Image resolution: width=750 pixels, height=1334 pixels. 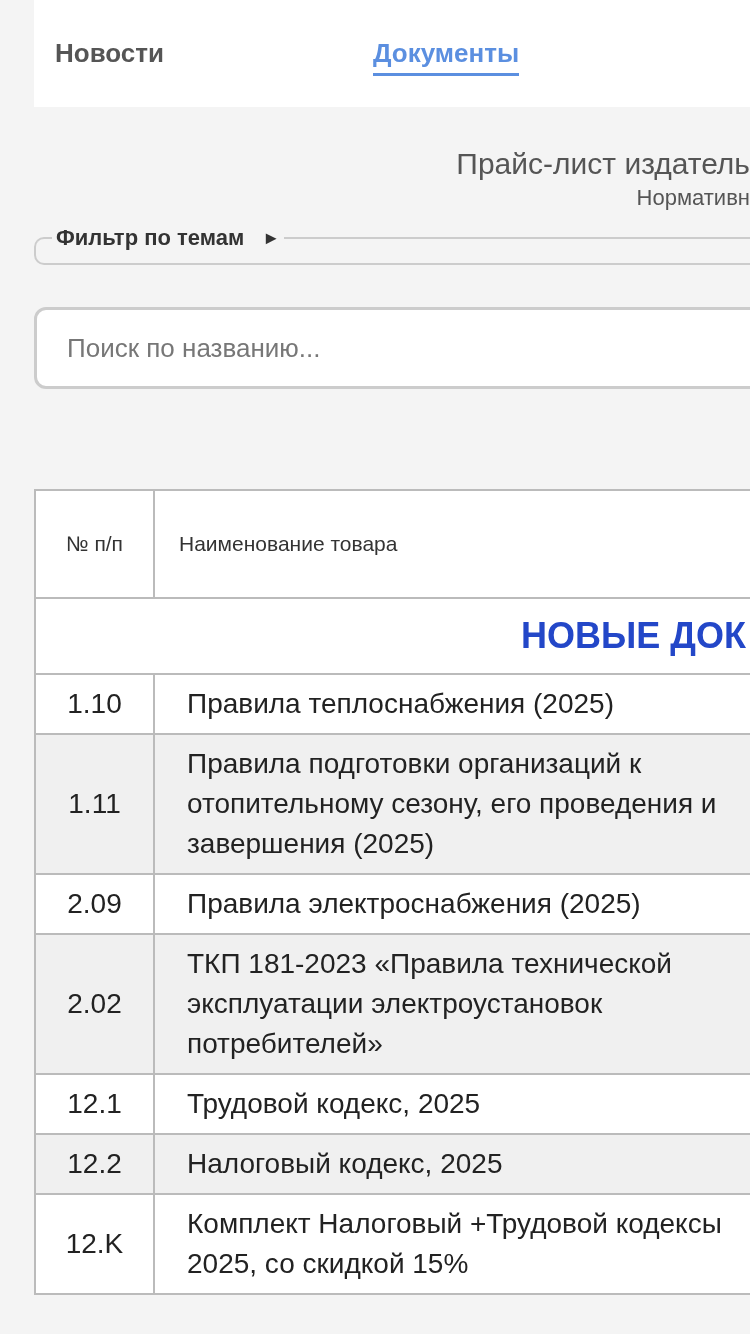 I want to click on page-title: Прайс-лист издатель, so click(x=602, y=164).